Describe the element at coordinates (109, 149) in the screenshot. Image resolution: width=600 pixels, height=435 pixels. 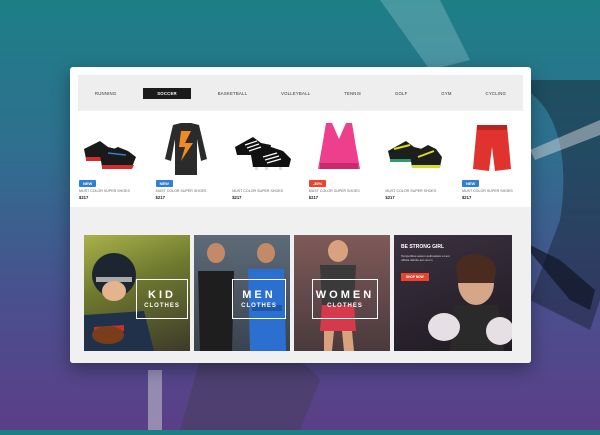
I see `red-black-sneaker-icon` at that location.